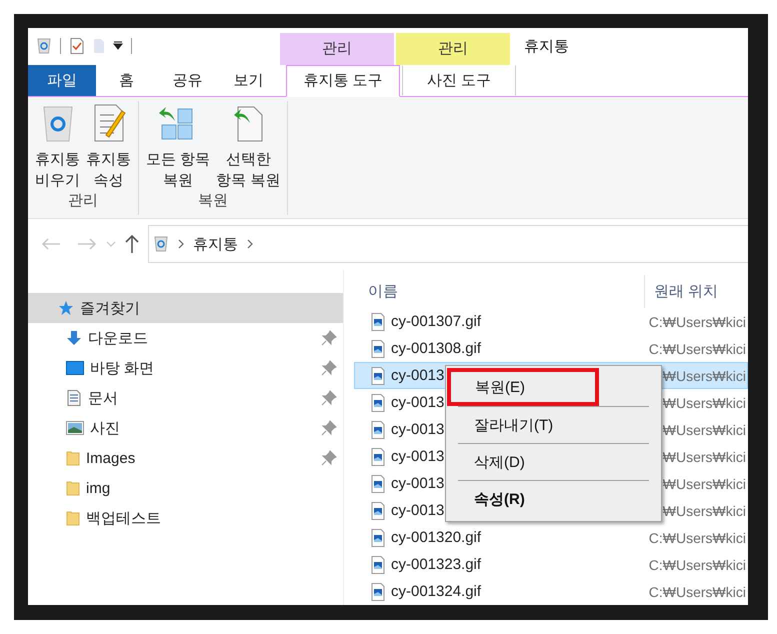 The width and height of the screenshot is (777, 634). Describe the element at coordinates (105, 428) in the screenshot. I see `nav-item-label: 사진` at that location.